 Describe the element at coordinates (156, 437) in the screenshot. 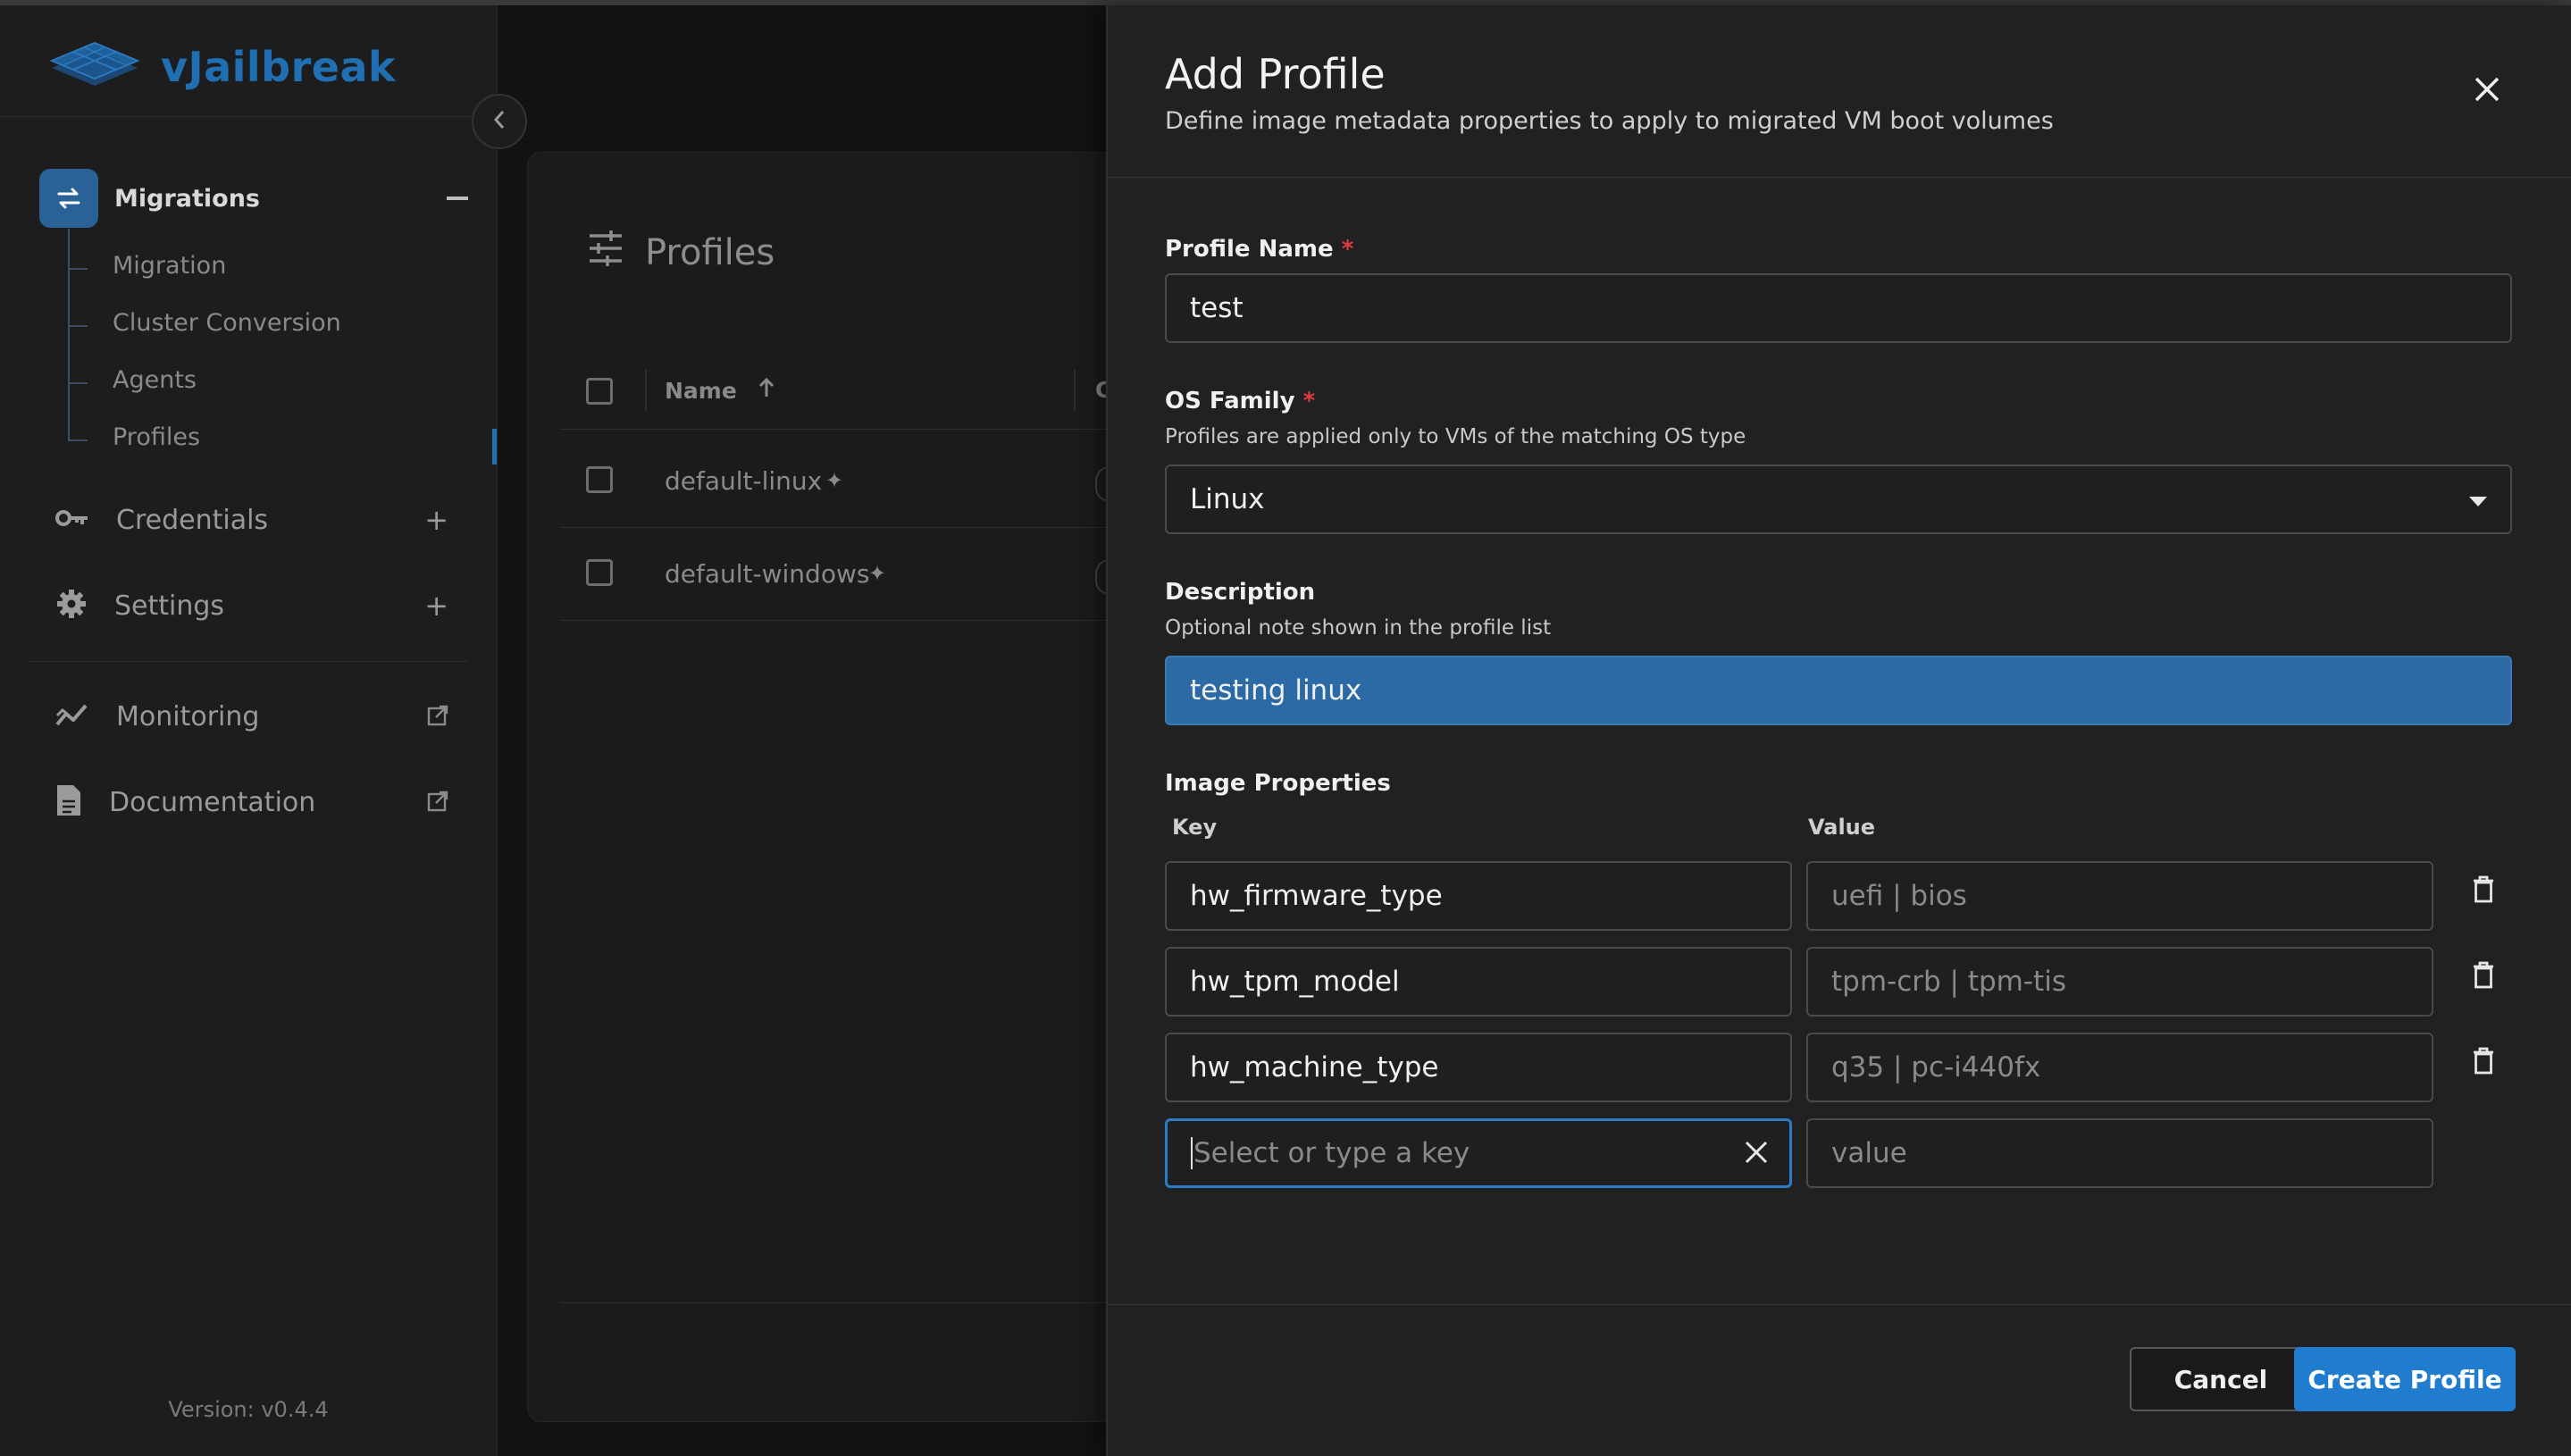

I see `sidebar-item-profiles: Profiles` at that location.